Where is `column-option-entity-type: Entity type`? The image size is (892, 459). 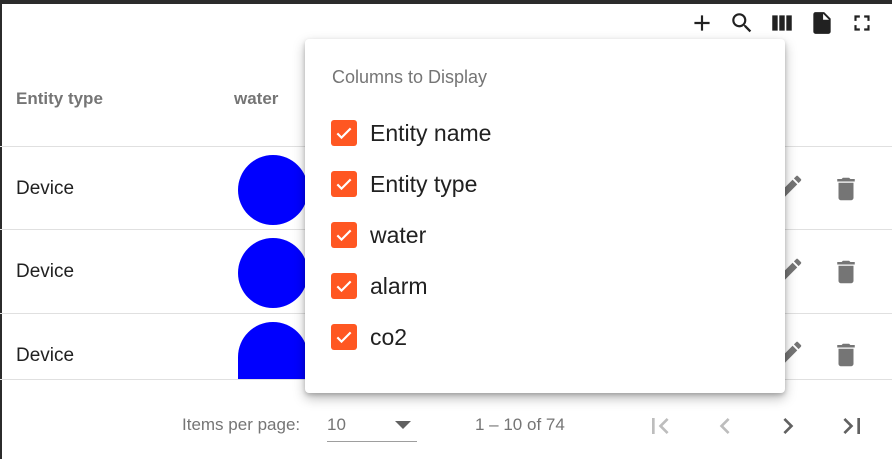
column-option-entity-type: Entity type is located at coordinates (404, 184).